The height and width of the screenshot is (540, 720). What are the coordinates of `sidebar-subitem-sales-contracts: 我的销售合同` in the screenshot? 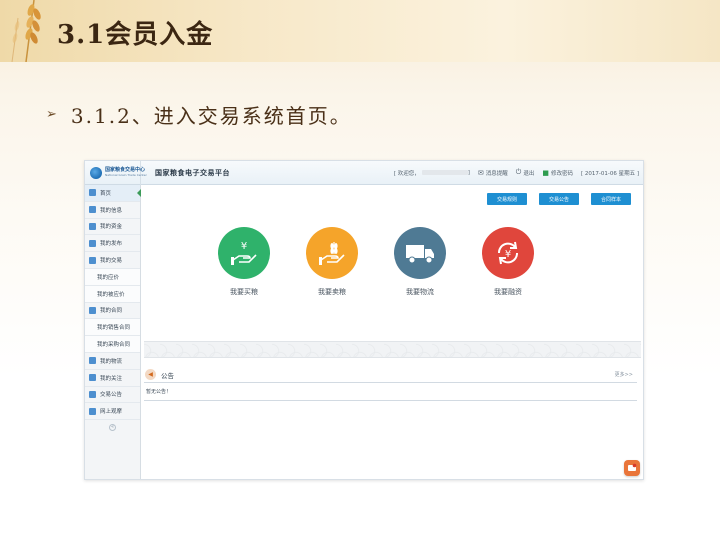 It's located at (112, 328).